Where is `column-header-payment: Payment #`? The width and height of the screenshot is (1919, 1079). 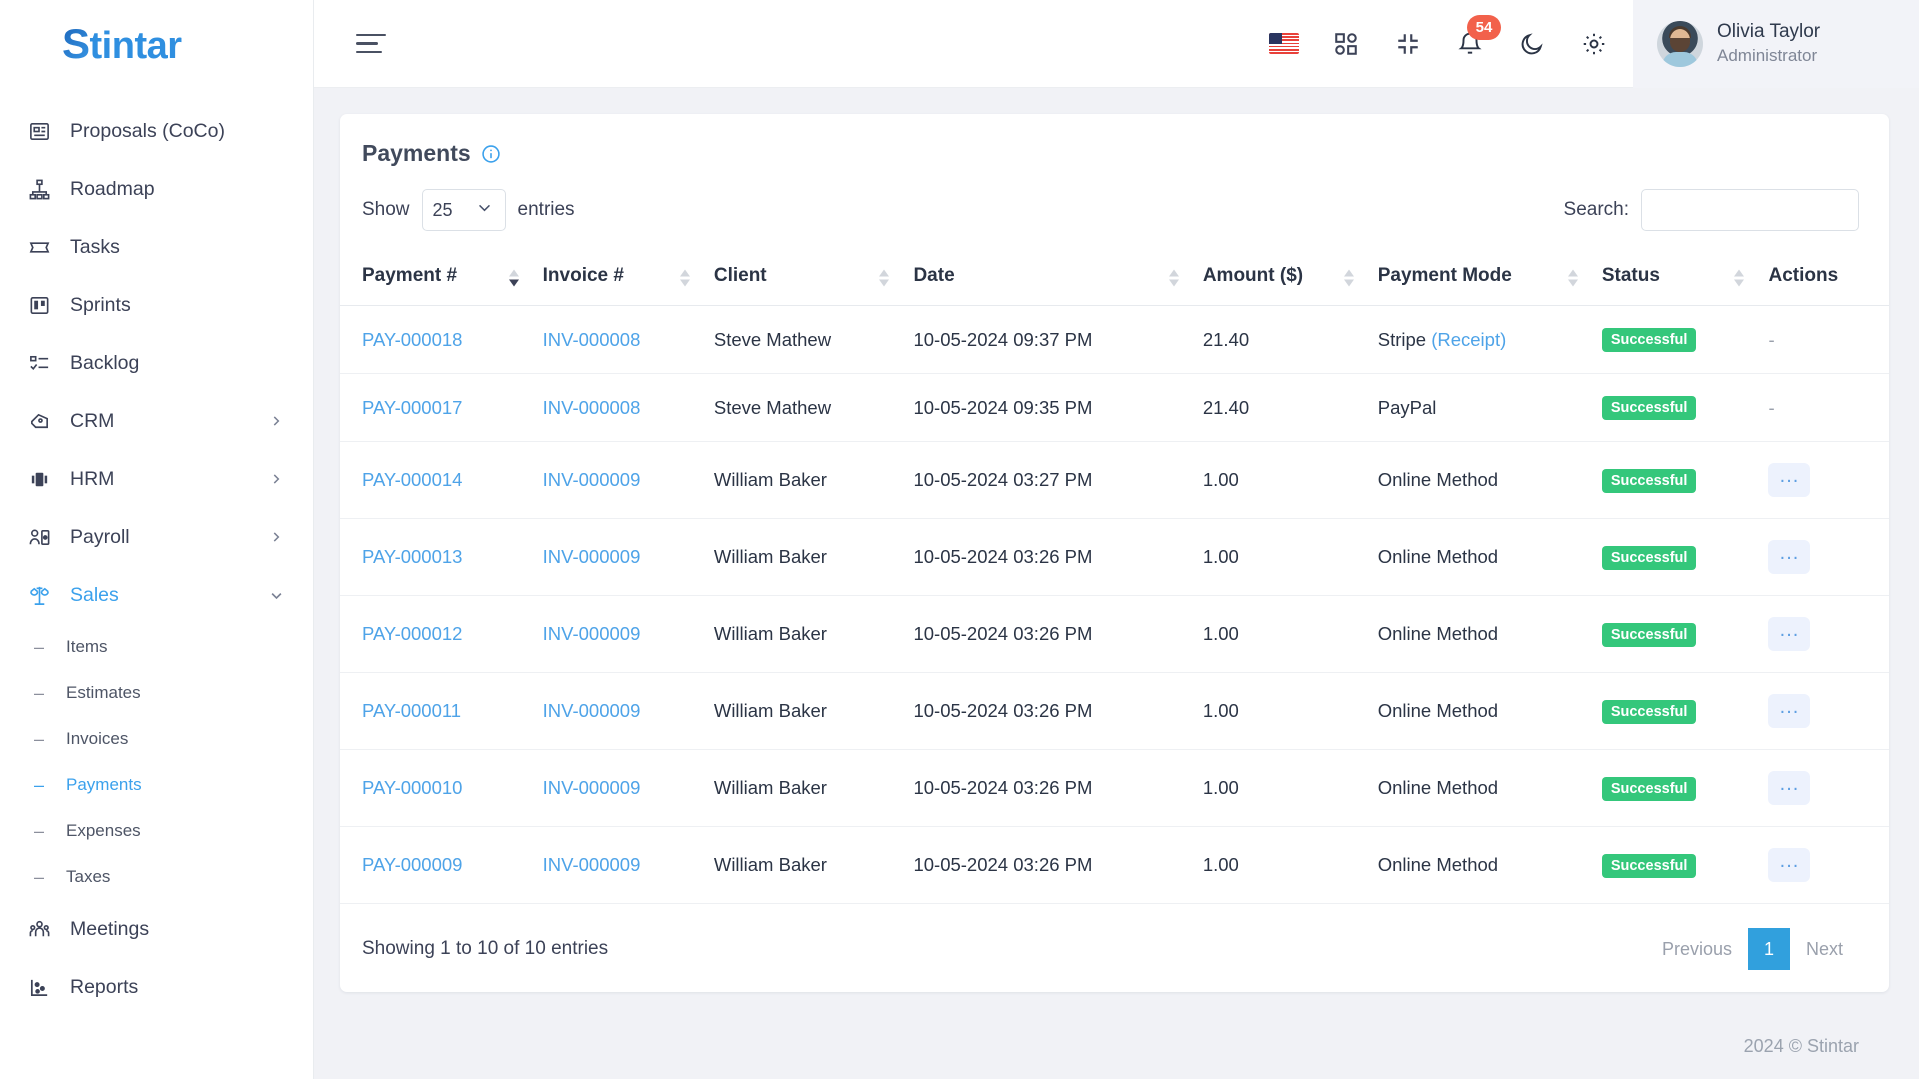 column-header-payment: Payment # is located at coordinates (436, 278).